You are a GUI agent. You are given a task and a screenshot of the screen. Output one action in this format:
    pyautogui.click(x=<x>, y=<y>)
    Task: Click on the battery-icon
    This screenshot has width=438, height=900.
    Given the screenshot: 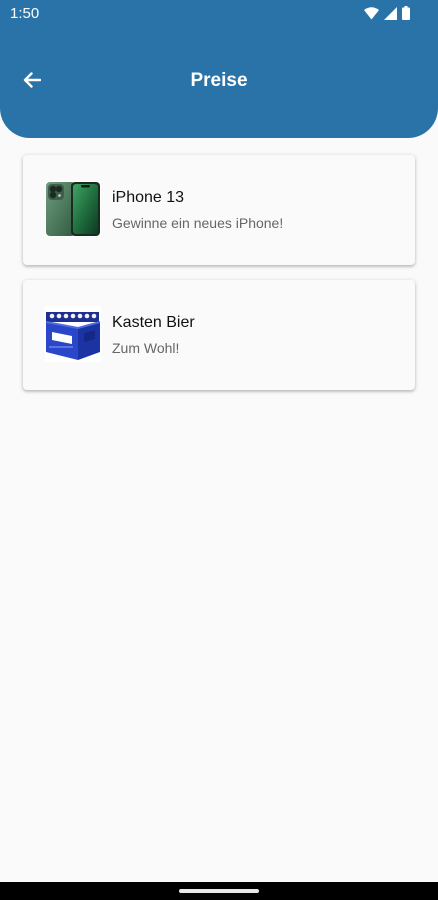 What is the action you would take?
    pyautogui.click(x=406, y=13)
    